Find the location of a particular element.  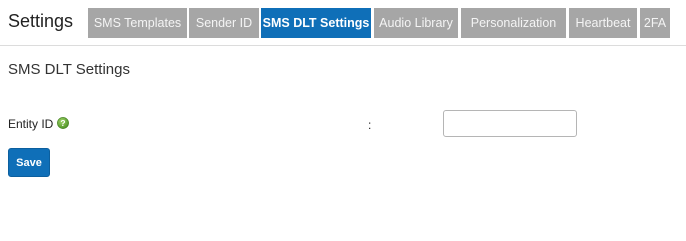

tab-sms-dlt-settings: SMS DLT Settings is located at coordinates (316, 23).